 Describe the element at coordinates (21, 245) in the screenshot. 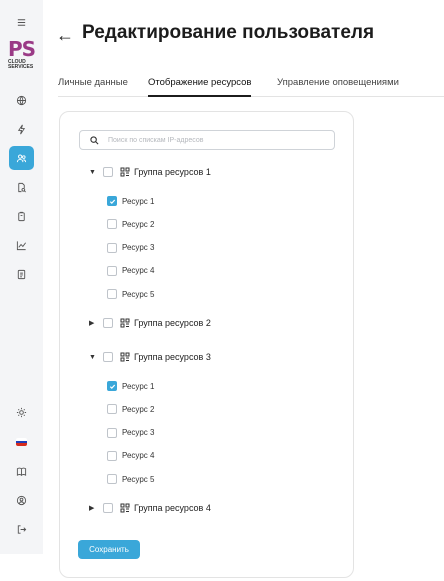

I see `chart-icon` at that location.